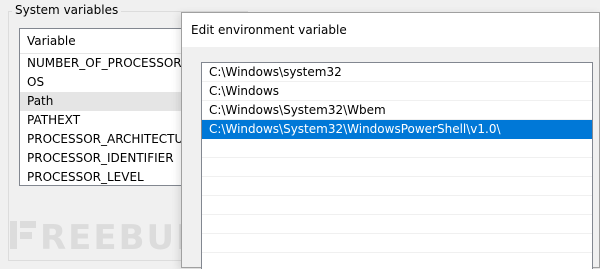  I want to click on list-item: PROCESSOR_ARCHITECTURE, so click(114, 139).